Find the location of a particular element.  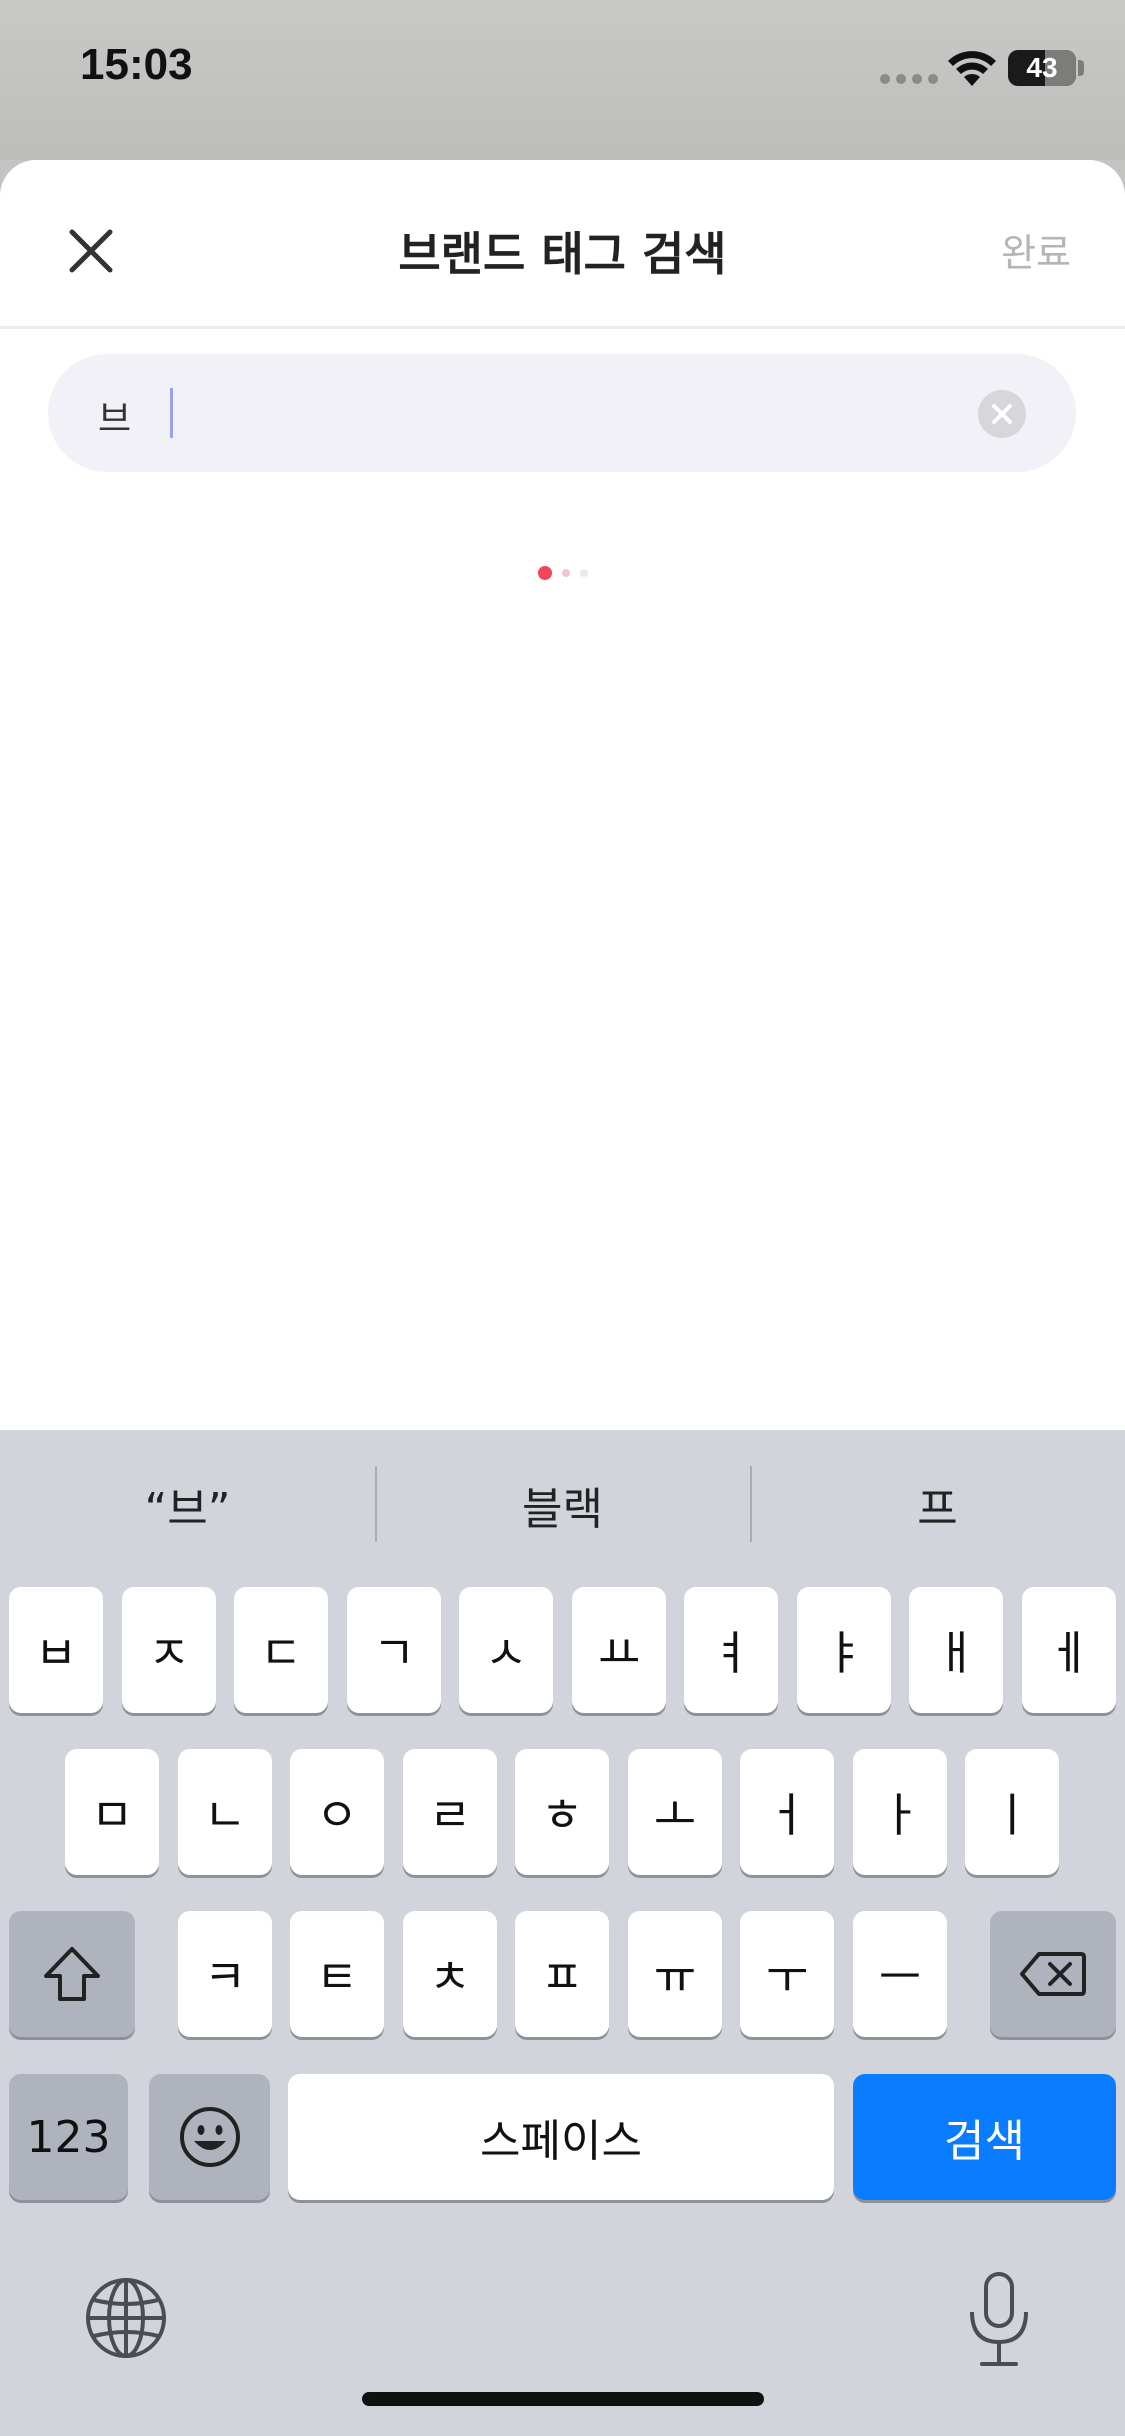

key: ㅁ is located at coordinates (112, 1812).